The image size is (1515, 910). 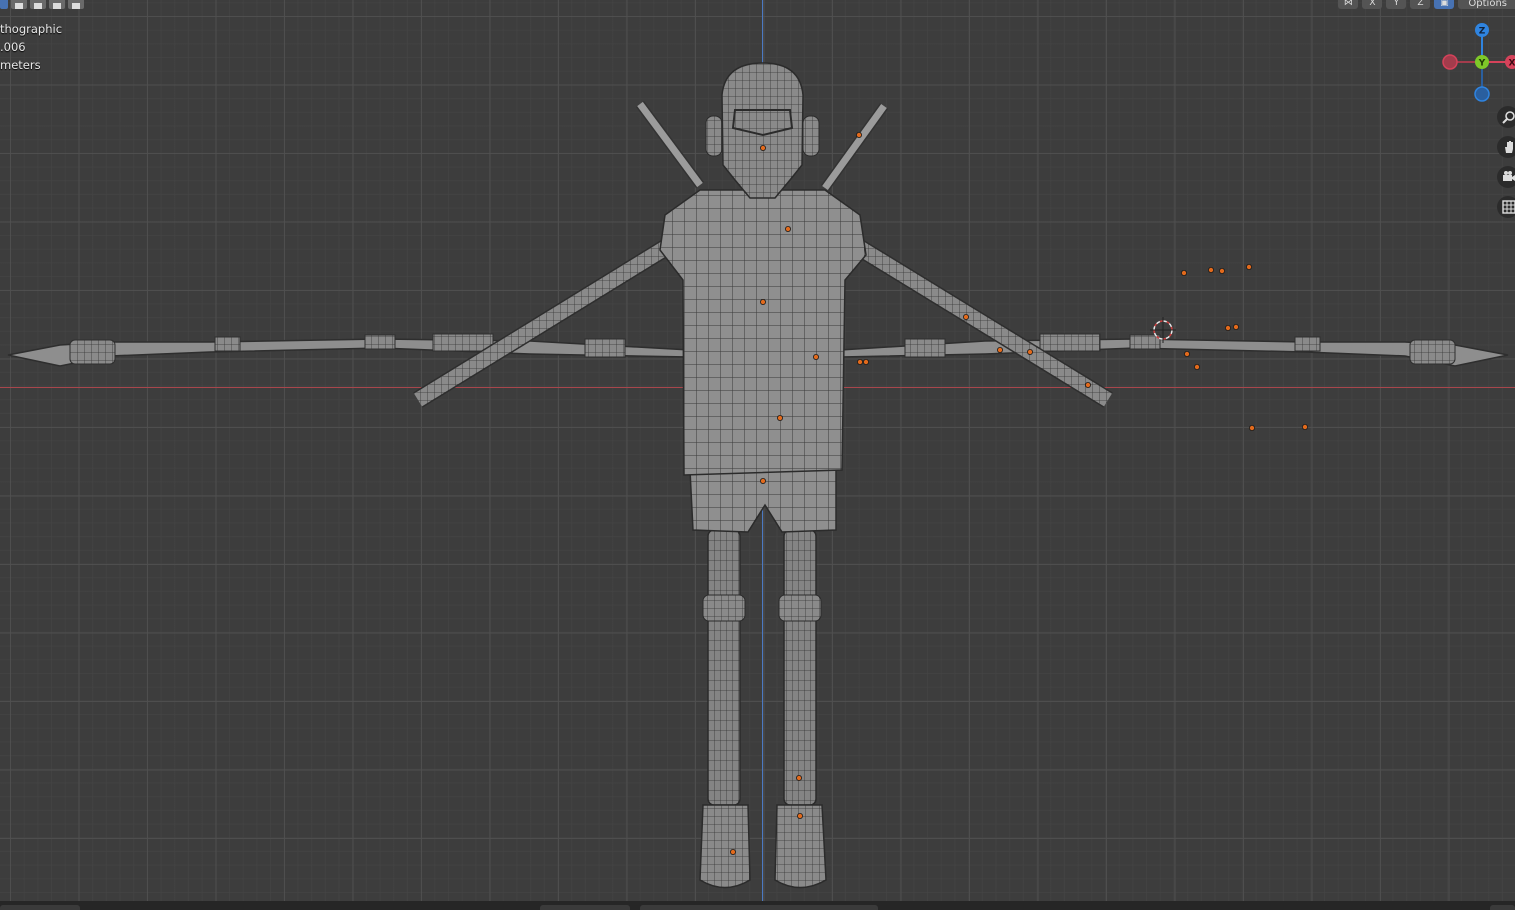 I want to click on mirror-icon: ⋈, so click(x=1348, y=4).